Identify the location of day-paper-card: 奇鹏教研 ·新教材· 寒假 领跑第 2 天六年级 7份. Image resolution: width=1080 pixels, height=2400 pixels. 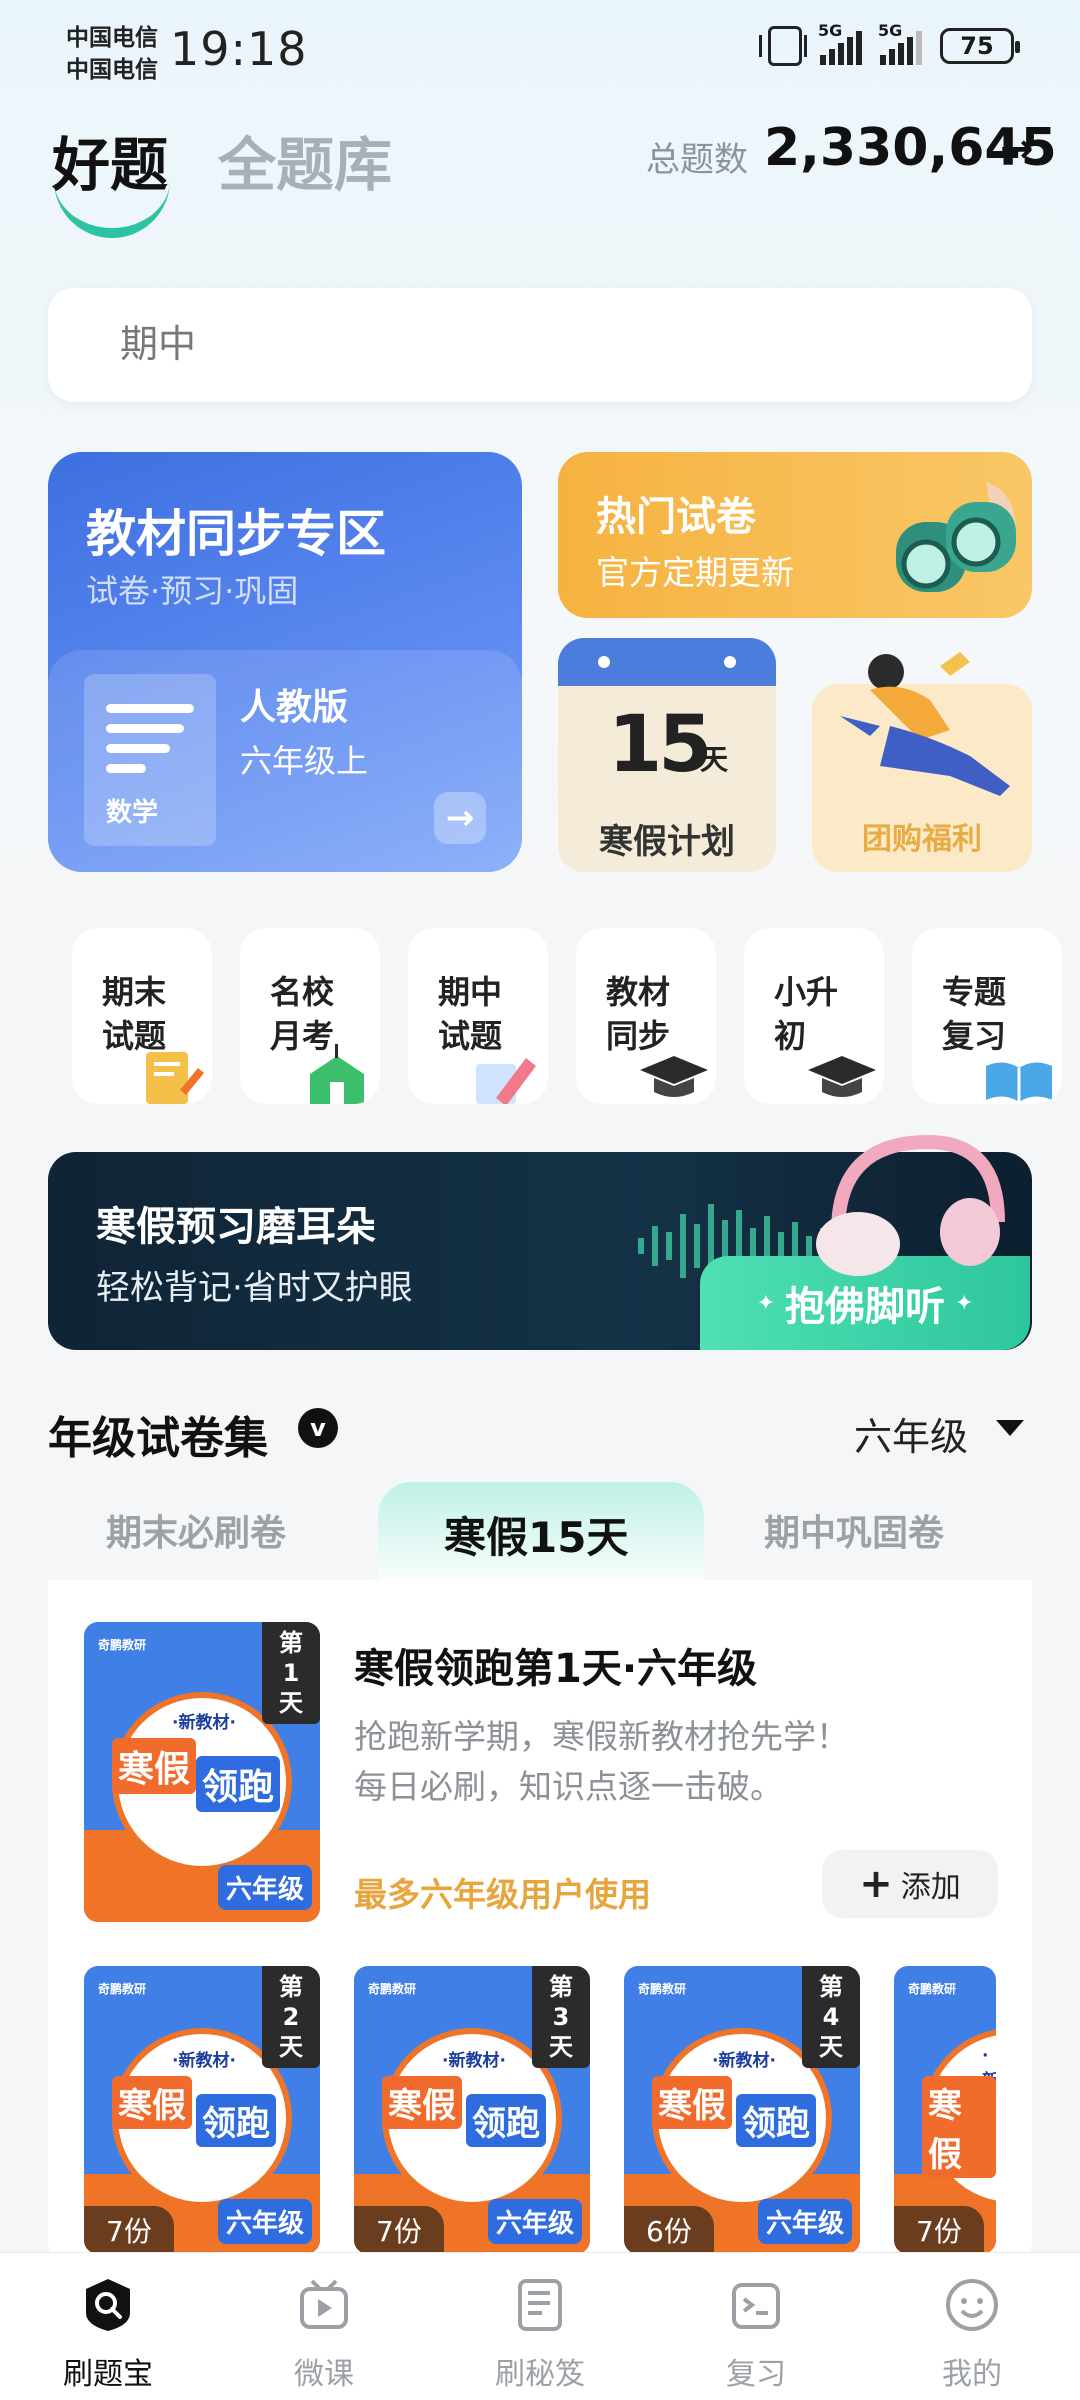
(202, 2110).